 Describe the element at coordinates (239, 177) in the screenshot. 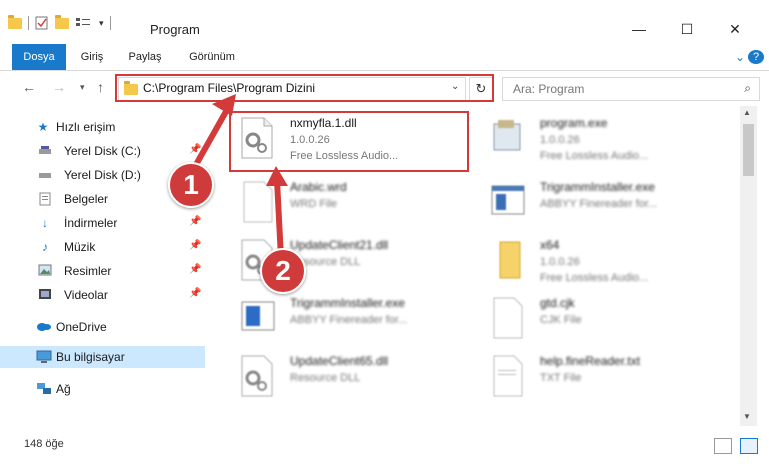

I see `annotation-arrows` at that location.